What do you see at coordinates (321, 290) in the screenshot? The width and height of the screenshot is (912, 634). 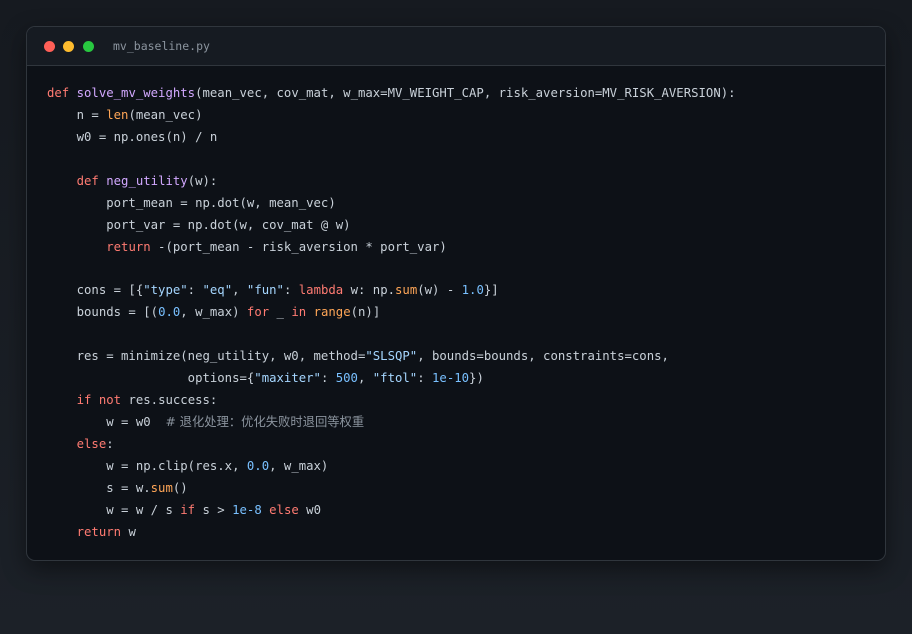 I see `code-keyword: lambda` at bounding box center [321, 290].